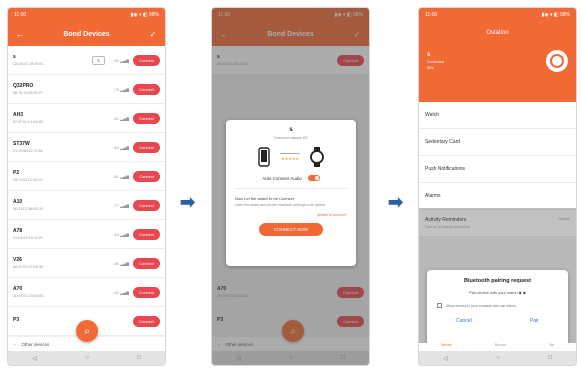 The width and height of the screenshot is (581, 371). I want to click on signal-strength: -81 ▂▄▆, so click(121, 176).